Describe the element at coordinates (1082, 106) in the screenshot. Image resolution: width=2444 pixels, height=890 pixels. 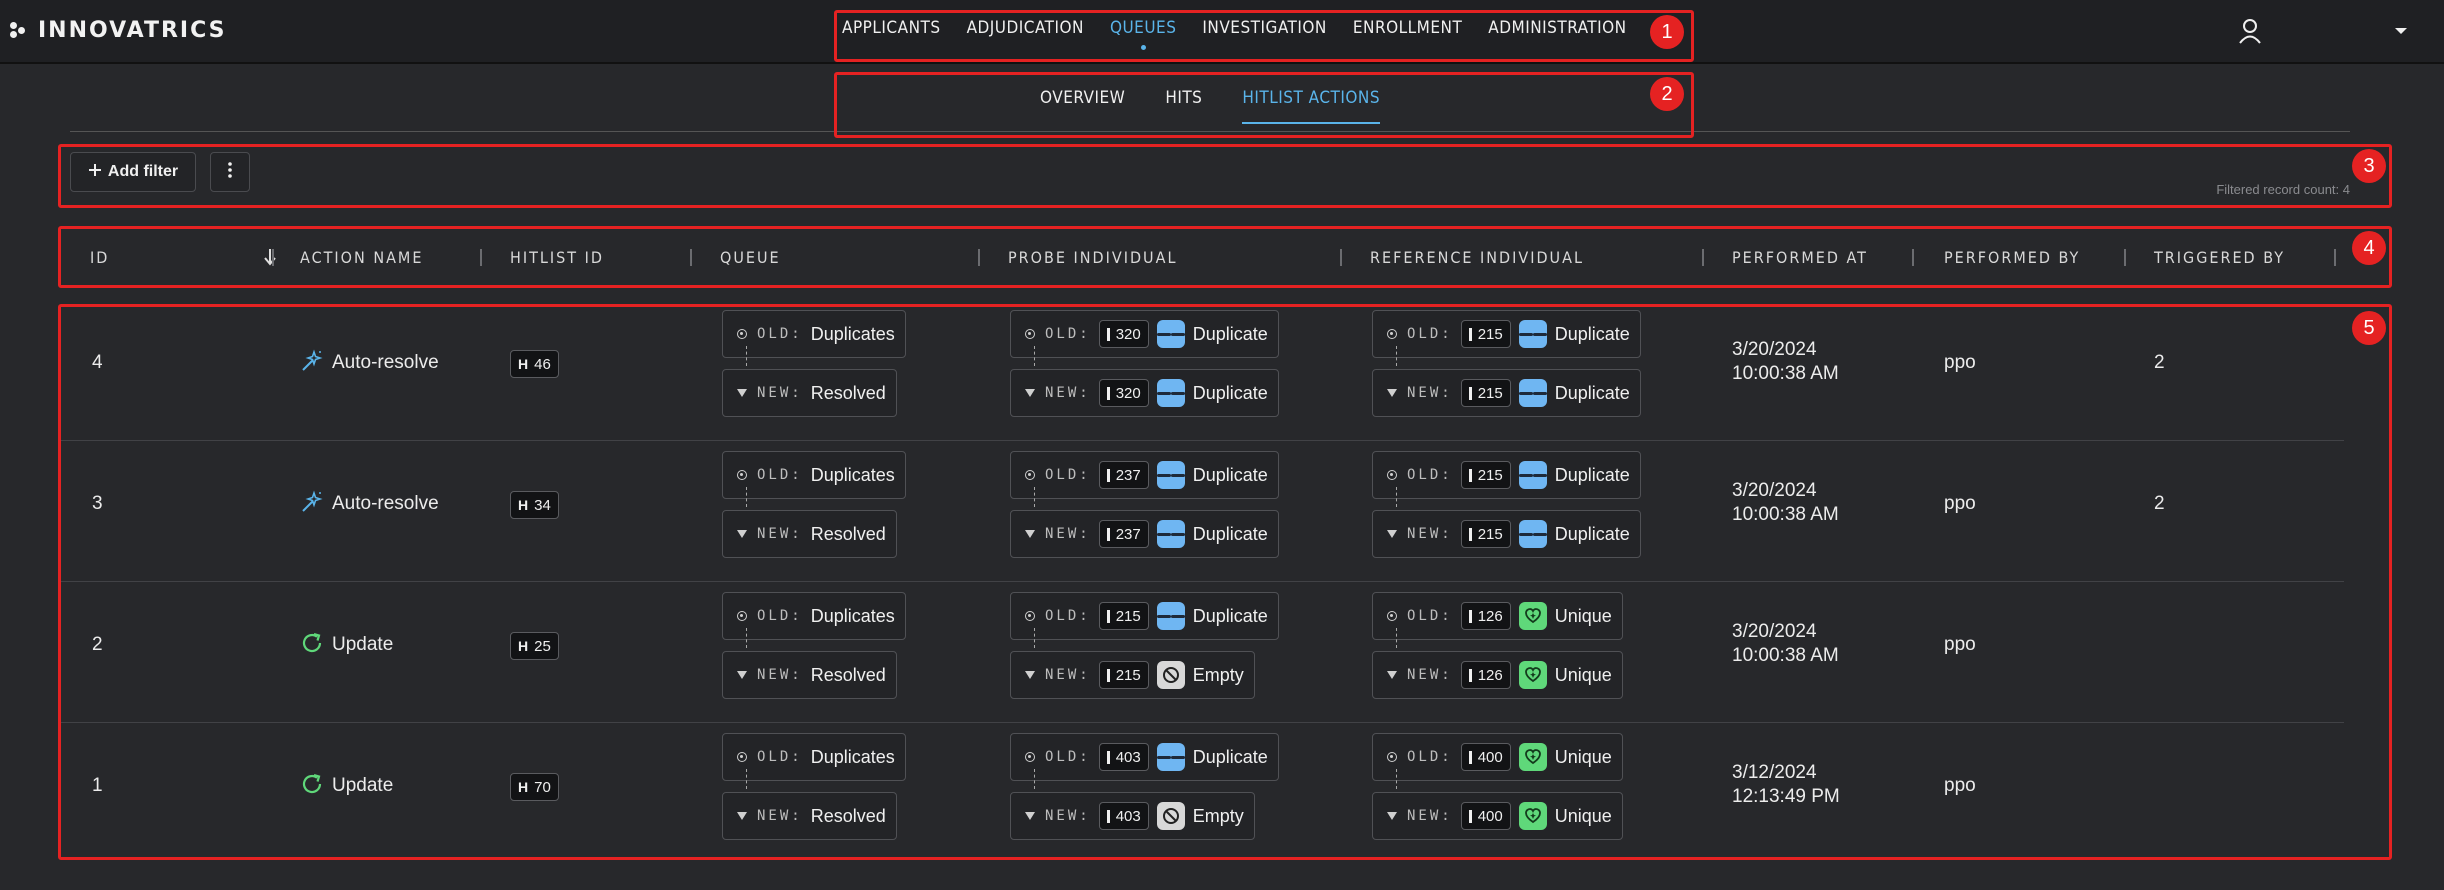
I see `tab-overview: OVERVIEW` at that location.